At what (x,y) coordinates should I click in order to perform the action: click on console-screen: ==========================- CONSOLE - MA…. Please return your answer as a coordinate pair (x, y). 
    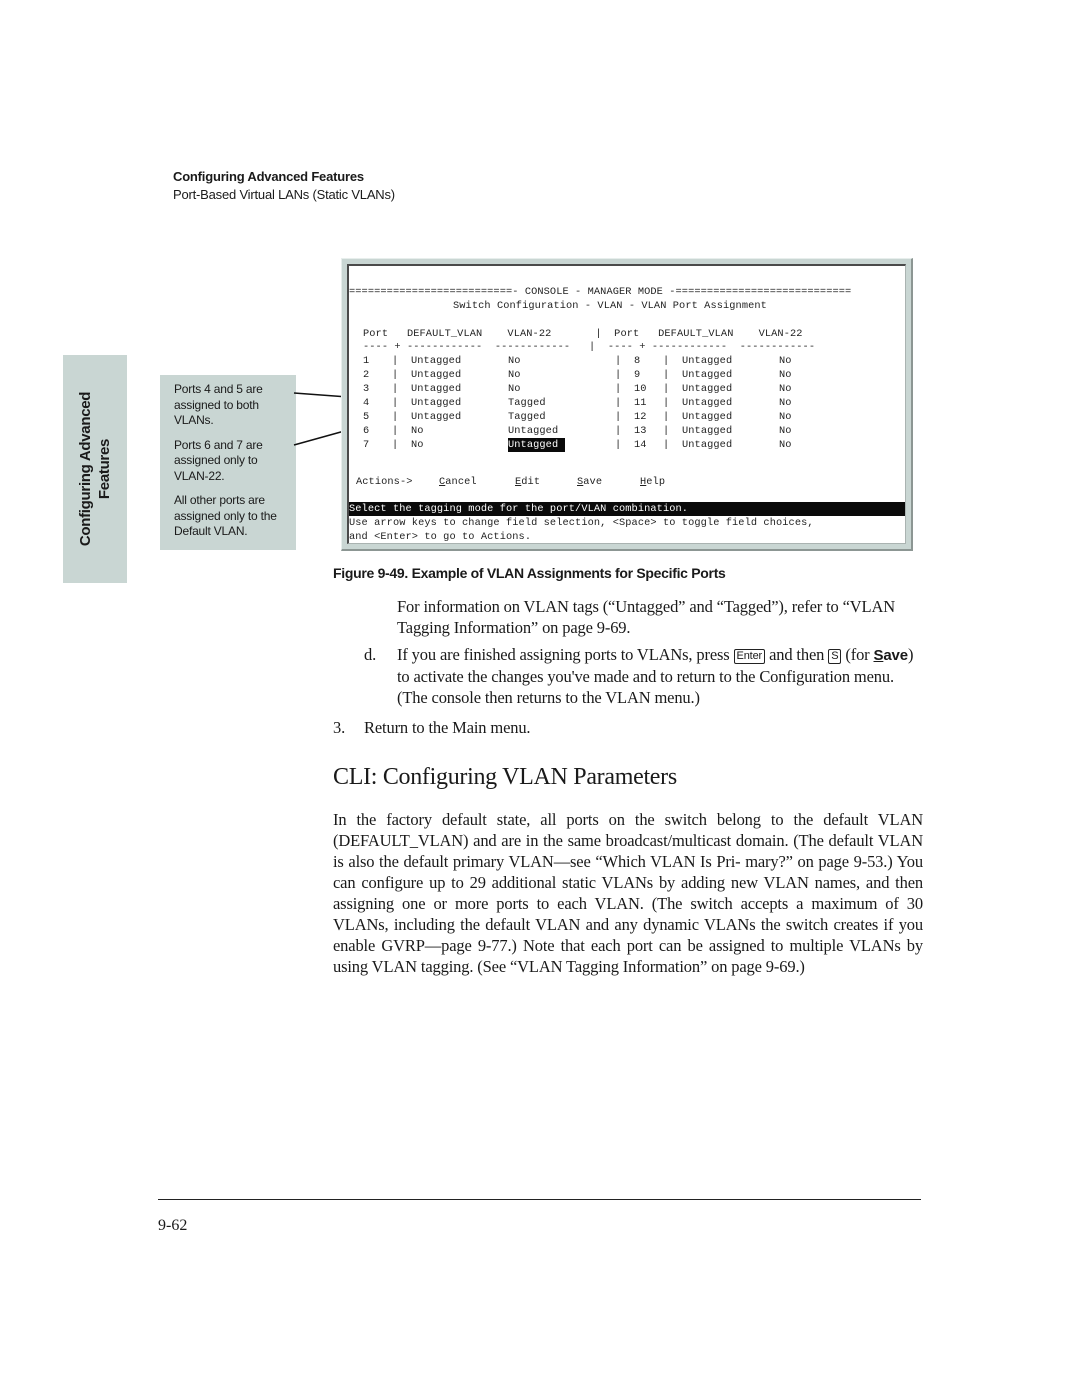
    Looking at the image, I should click on (626, 404).